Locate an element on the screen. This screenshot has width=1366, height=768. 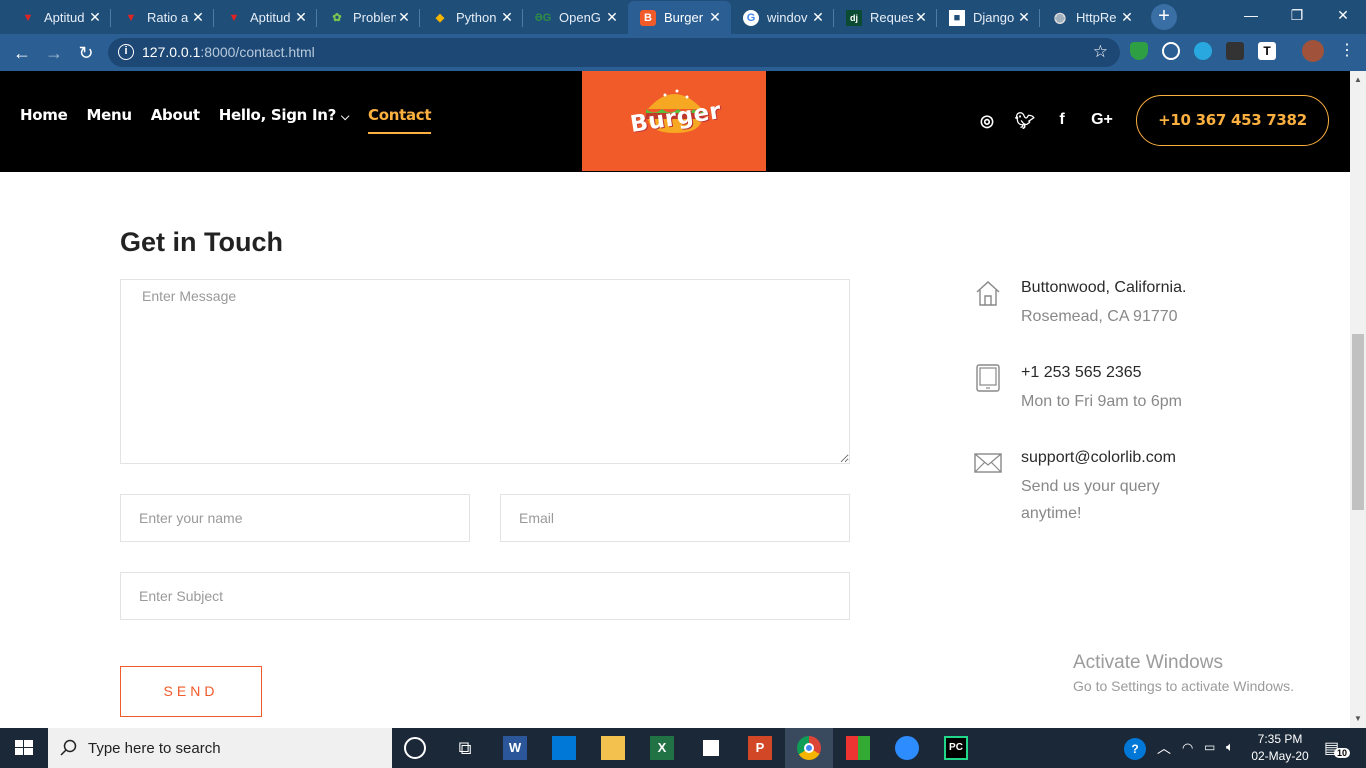
windows-start-icon is located at coordinates (24, 748).